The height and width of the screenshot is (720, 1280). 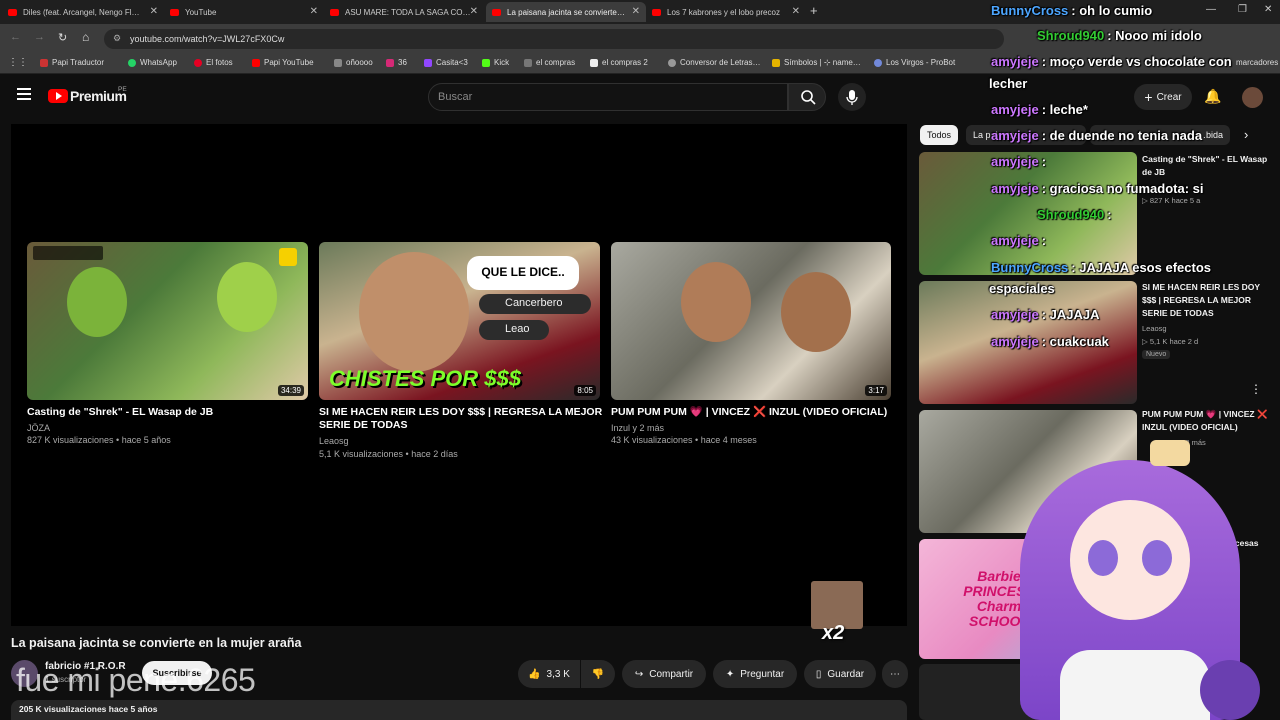 What do you see at coordinates (1112, 10) in the screenshot?
I see `chat-text: : oh lo cumio` at bounding box center [1112, 10].